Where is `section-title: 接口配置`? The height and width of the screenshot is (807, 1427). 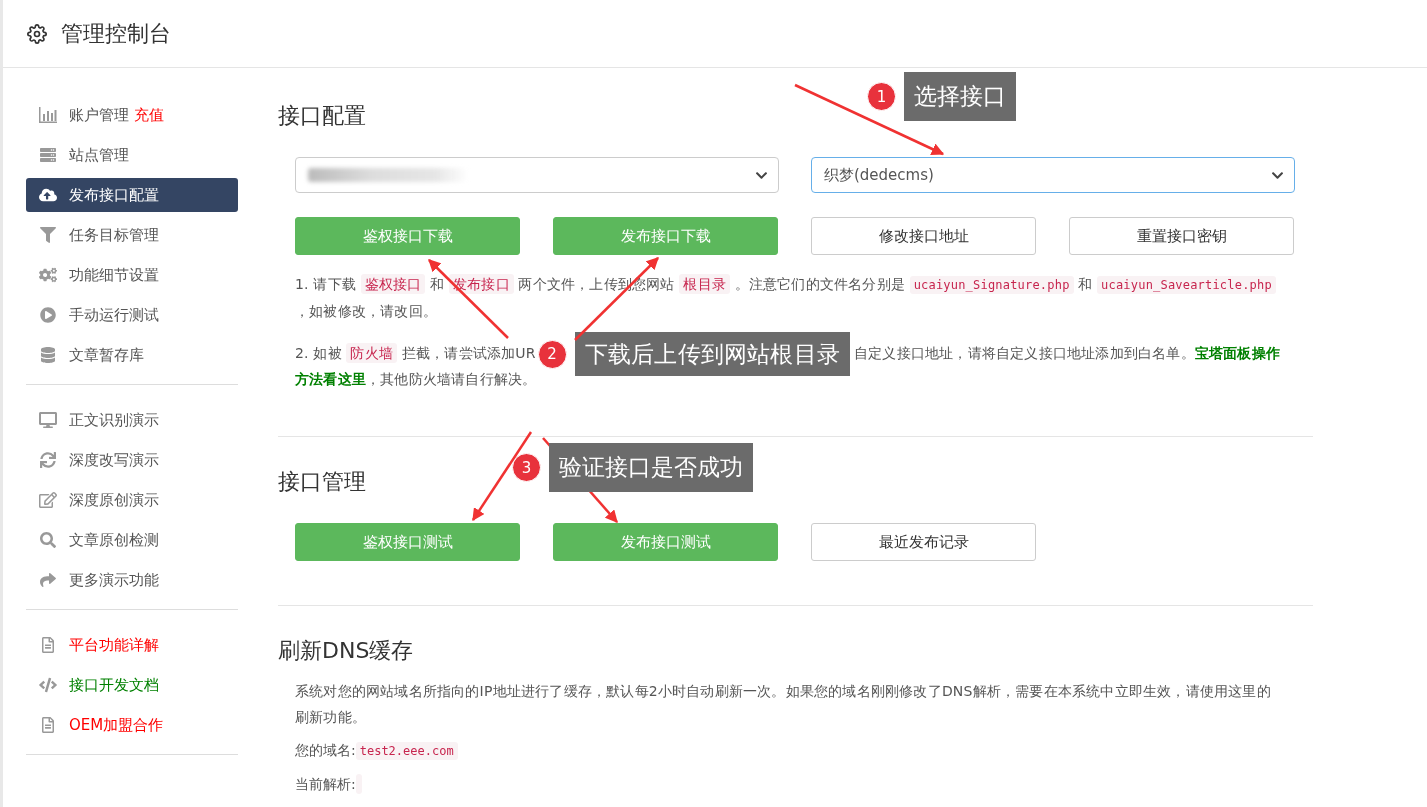 section-title: 接口配置 is located at coordinates (322, 116).